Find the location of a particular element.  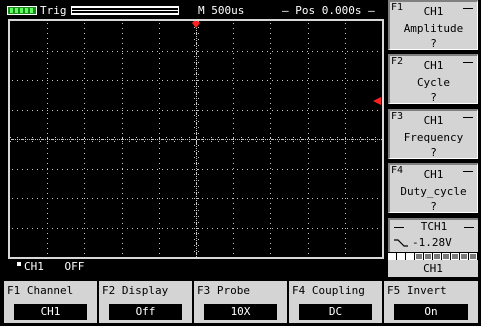

channel-indicator: CH1 is located at coordinates (433, 268).